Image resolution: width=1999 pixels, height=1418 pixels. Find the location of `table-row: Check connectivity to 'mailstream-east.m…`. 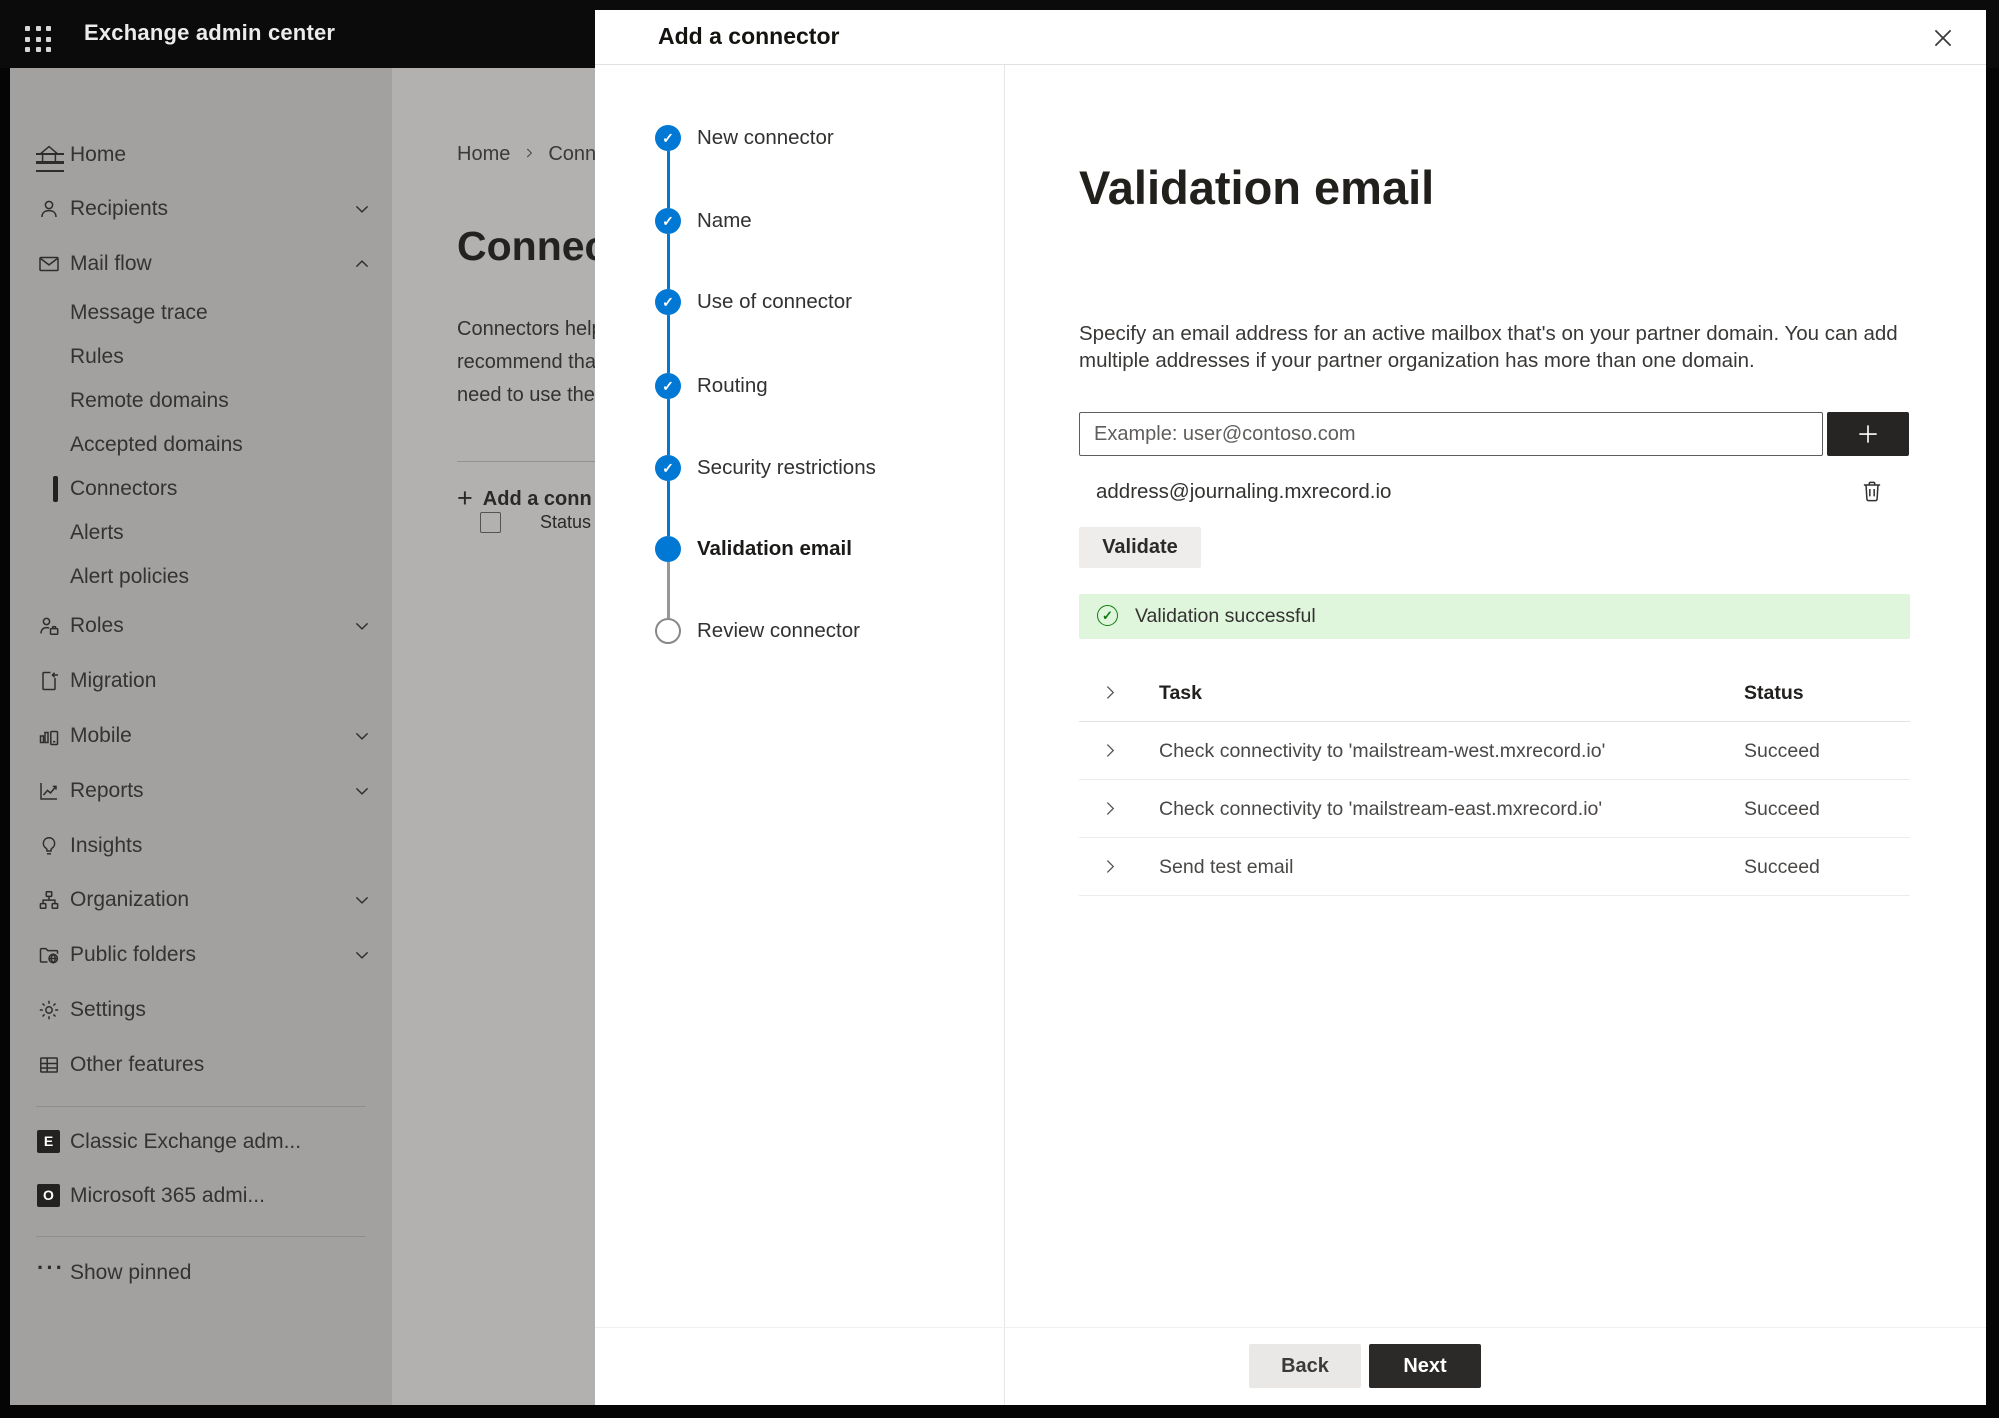

table-row: Check connectivity to 'mailstream-east.m… is located at coordinates (1494, 809).